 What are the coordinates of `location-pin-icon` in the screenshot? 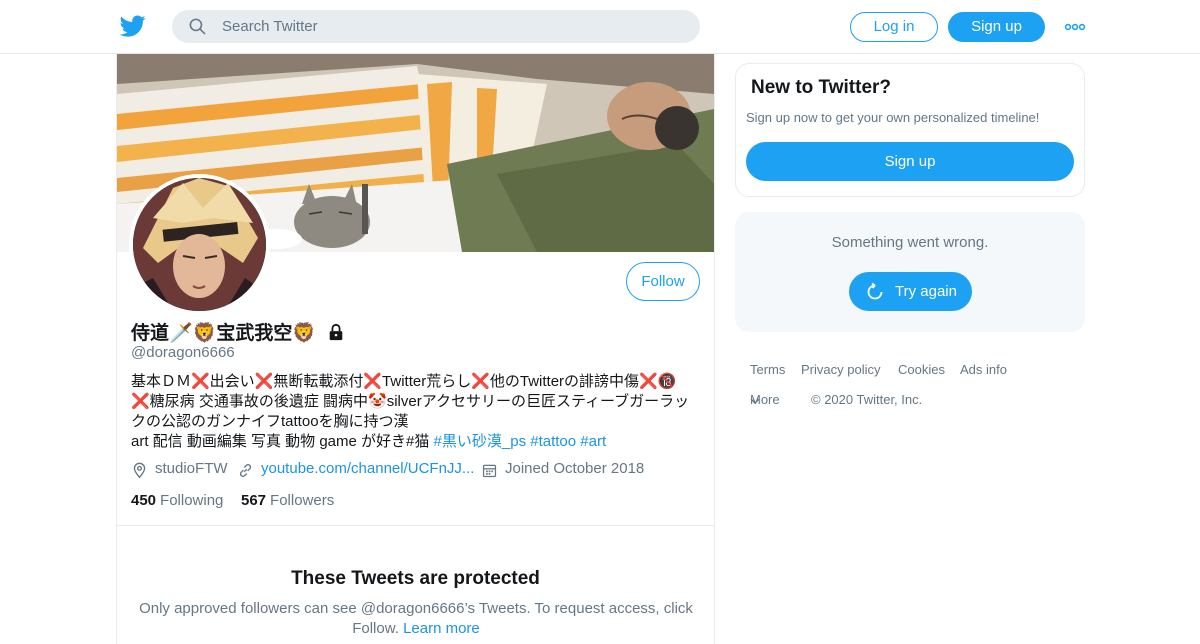 It's located at (139, 470).